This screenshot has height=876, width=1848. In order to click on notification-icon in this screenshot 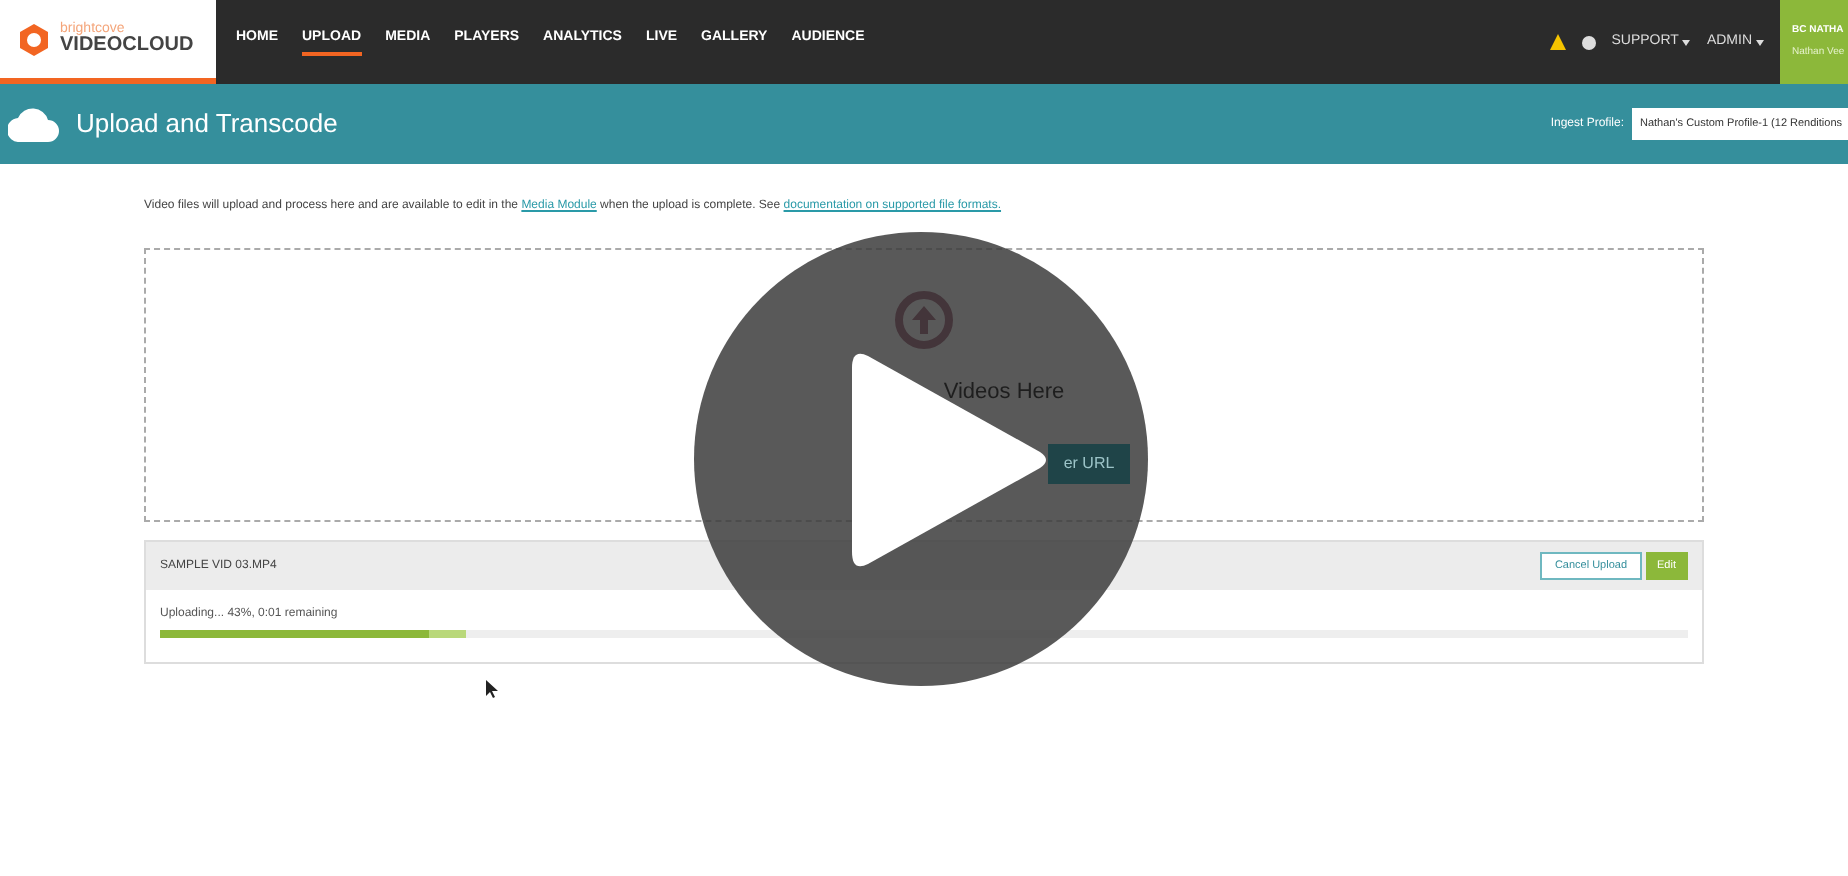, I will do `click(1588, 42)`.